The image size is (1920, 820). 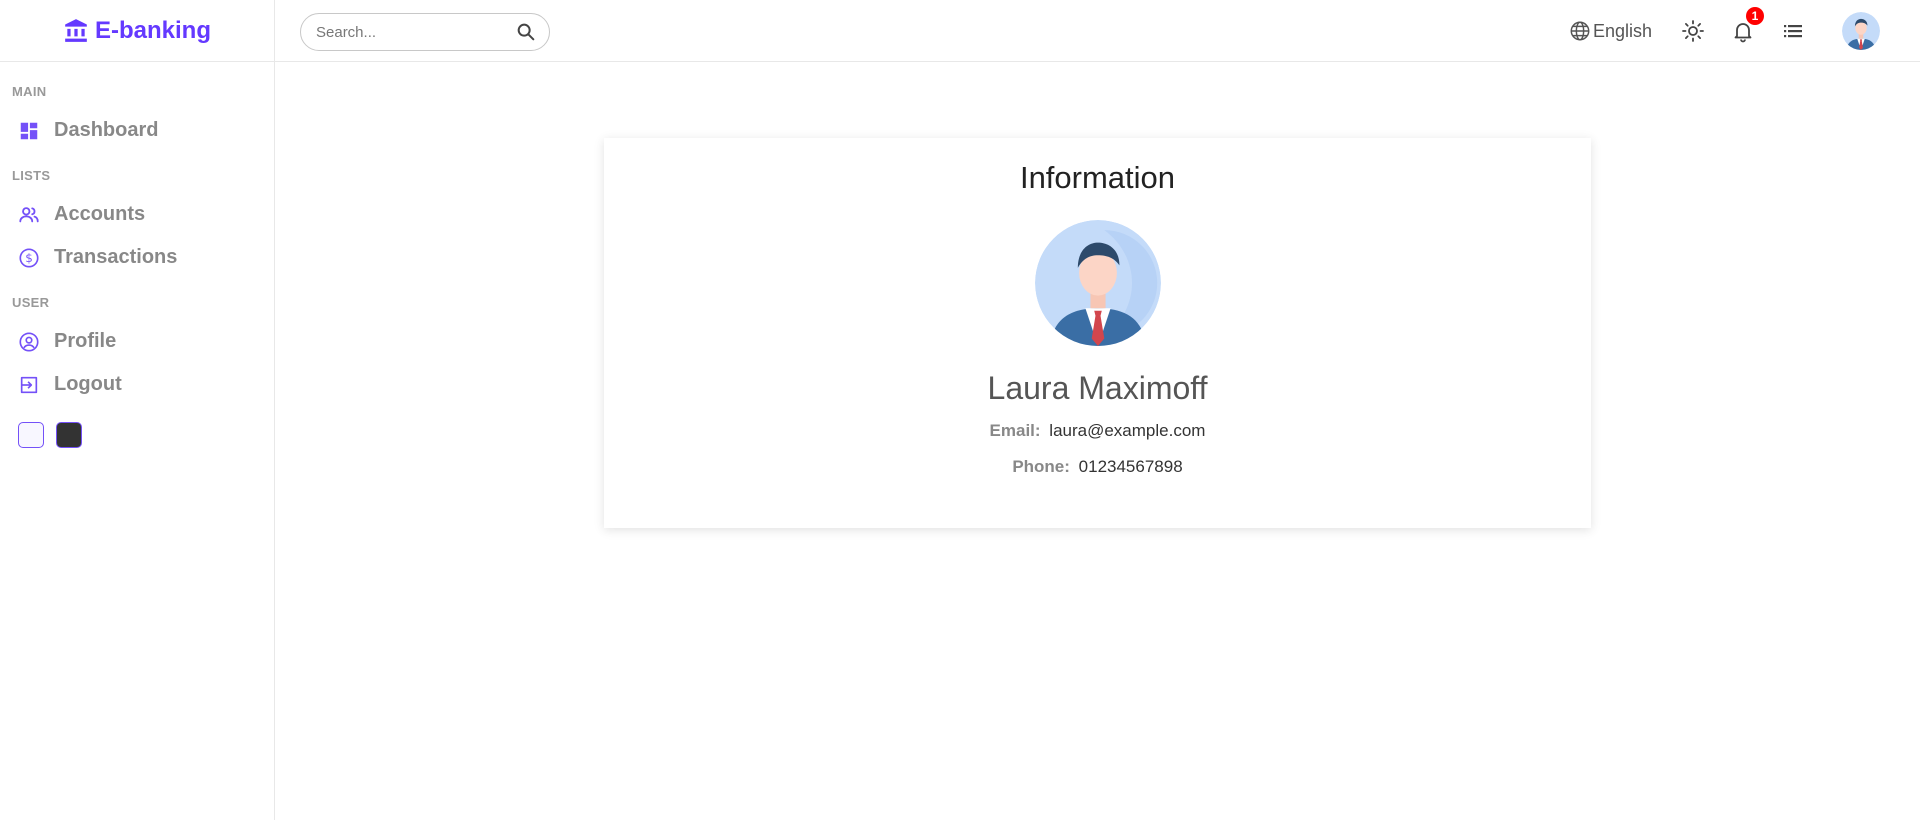 I want to click on sidebar-item-label: Dashboard, so click(x=106, y=130).